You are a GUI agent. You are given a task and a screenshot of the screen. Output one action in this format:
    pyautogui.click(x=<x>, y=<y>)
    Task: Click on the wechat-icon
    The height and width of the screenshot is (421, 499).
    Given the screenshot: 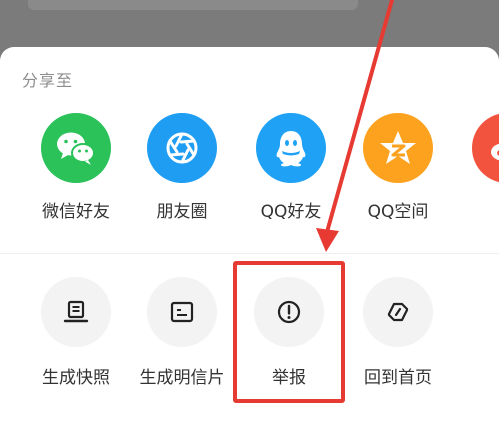 What is the action you would take?
    pyautogui.click(x=76, y=148)
    